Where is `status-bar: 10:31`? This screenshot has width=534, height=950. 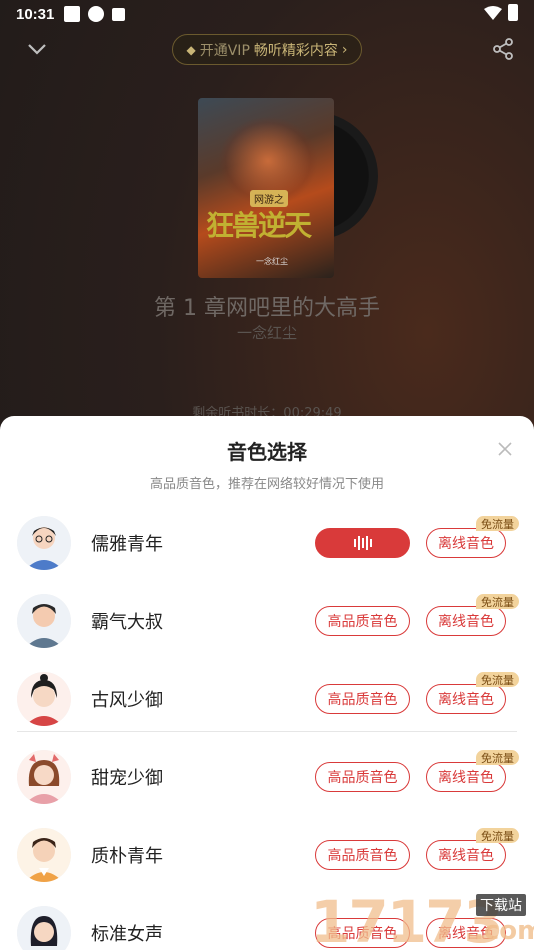 status-bar: 10:31 is located at coordinates (267, 14).